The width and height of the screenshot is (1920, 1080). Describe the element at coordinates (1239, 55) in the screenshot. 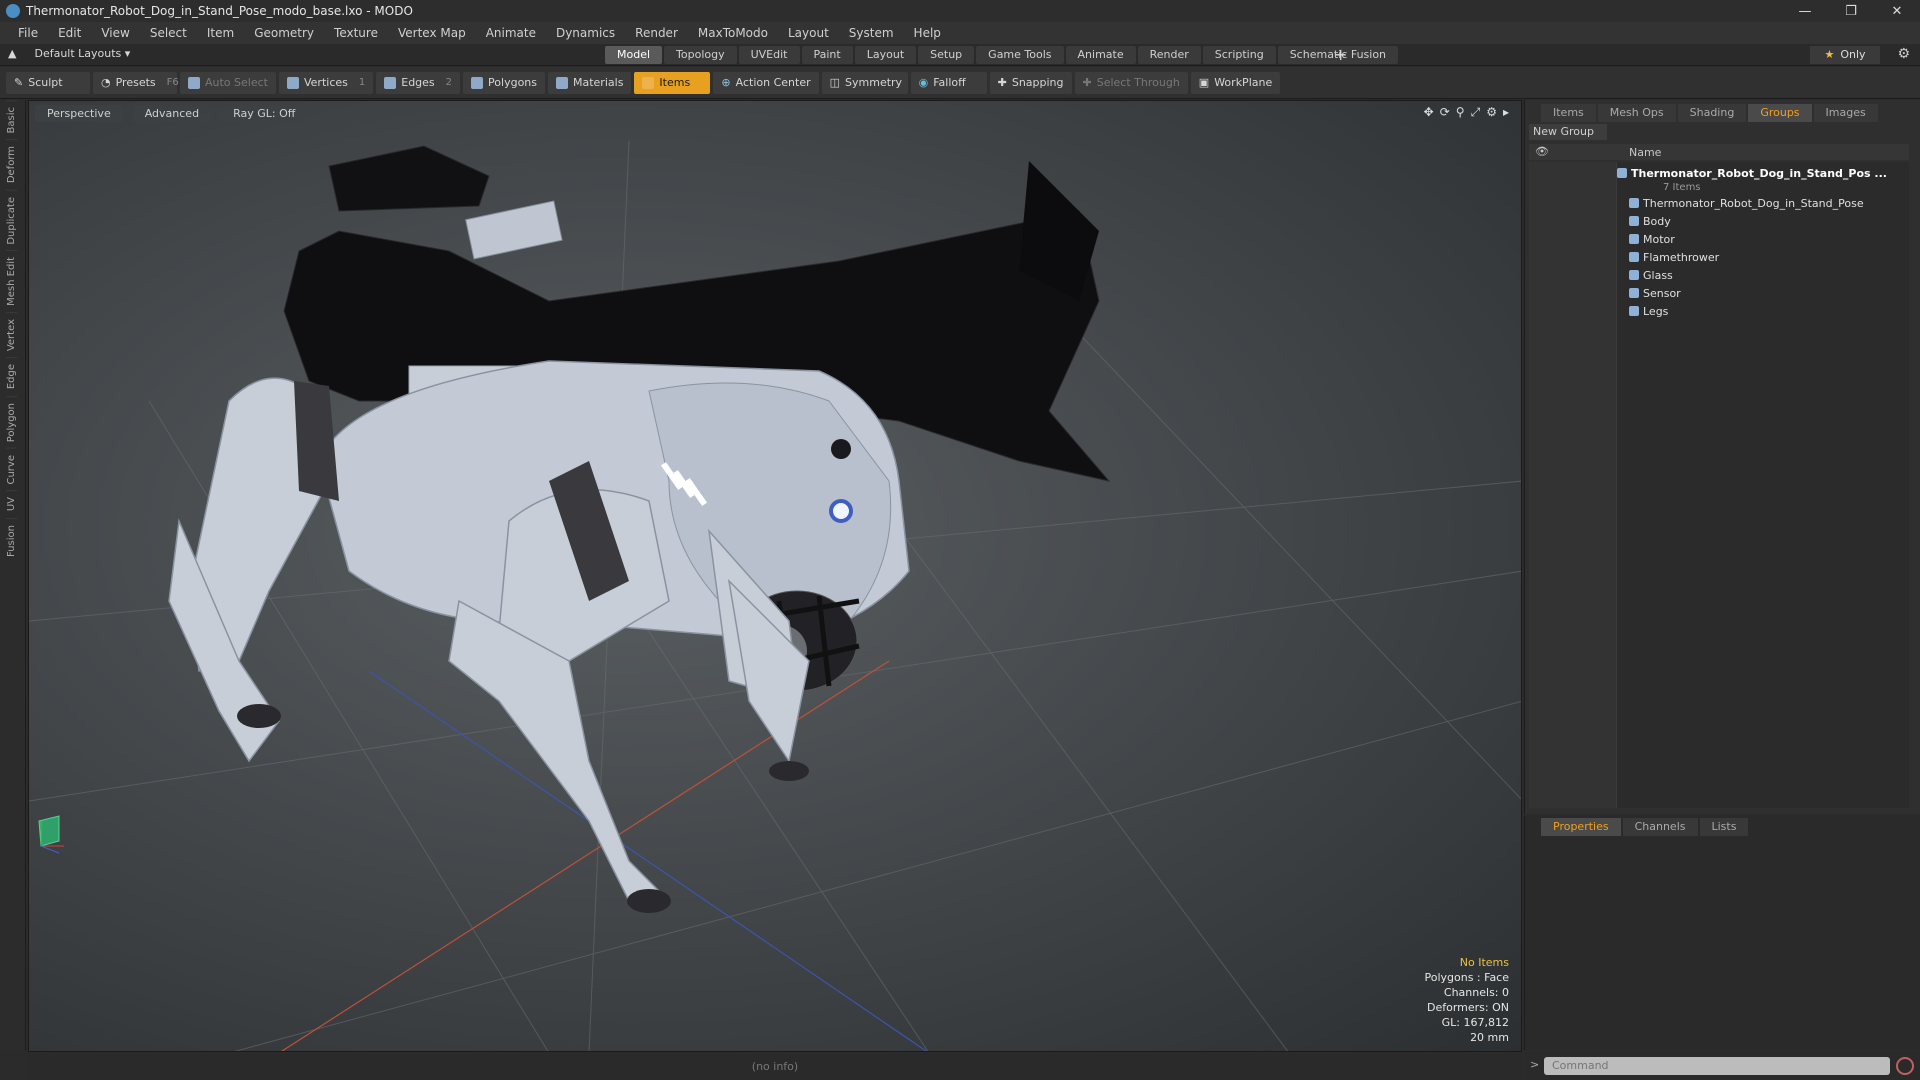

I see `tab-scripting: Scripting` at that location.